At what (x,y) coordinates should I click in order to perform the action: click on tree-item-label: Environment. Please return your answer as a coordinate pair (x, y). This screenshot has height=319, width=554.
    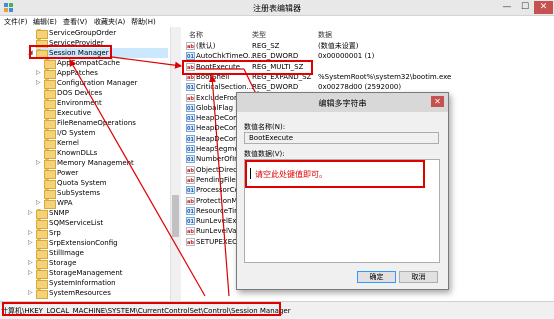
    Looking at the image, I should click on (79, 103).